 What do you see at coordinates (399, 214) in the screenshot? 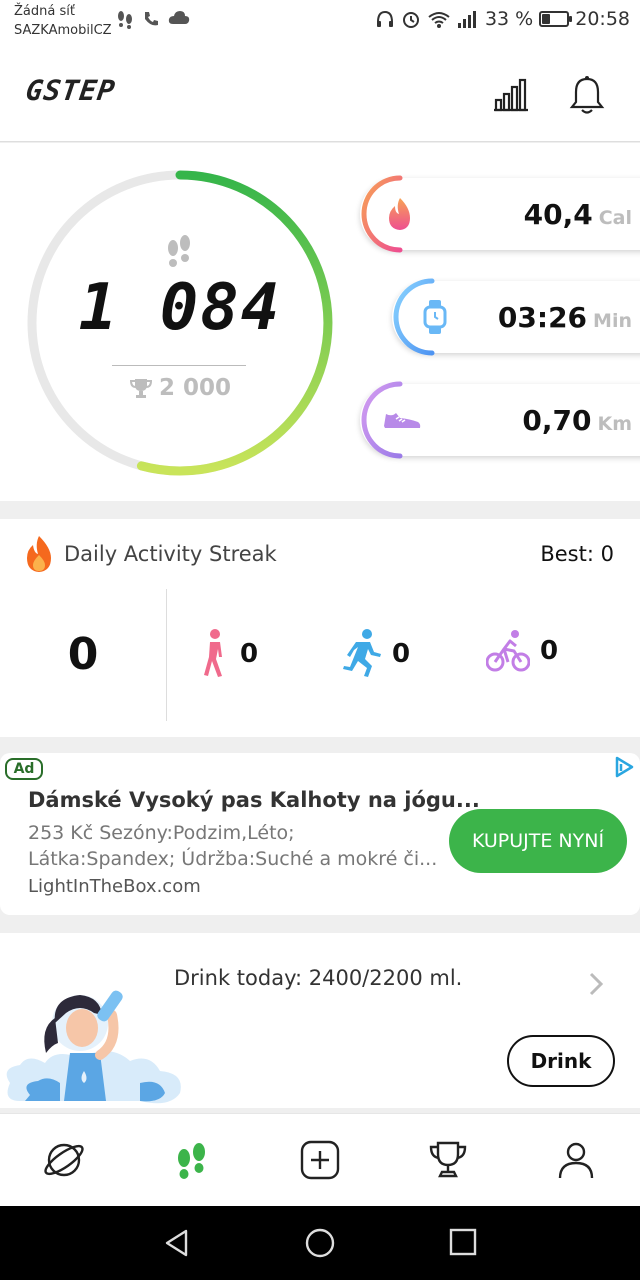
I see `flame-icon` at bounding box center [399, 214].